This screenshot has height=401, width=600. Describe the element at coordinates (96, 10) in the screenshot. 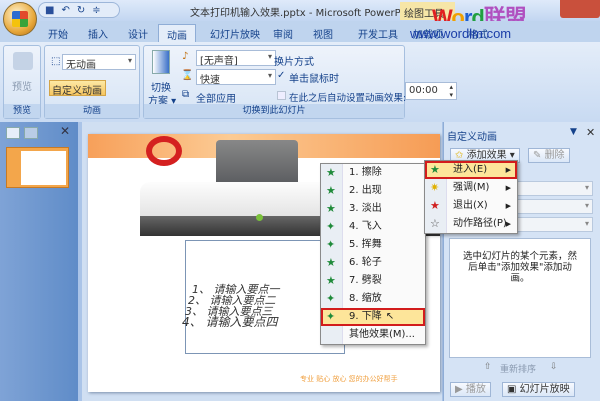

I see `customize-icon: ≑` at that location.